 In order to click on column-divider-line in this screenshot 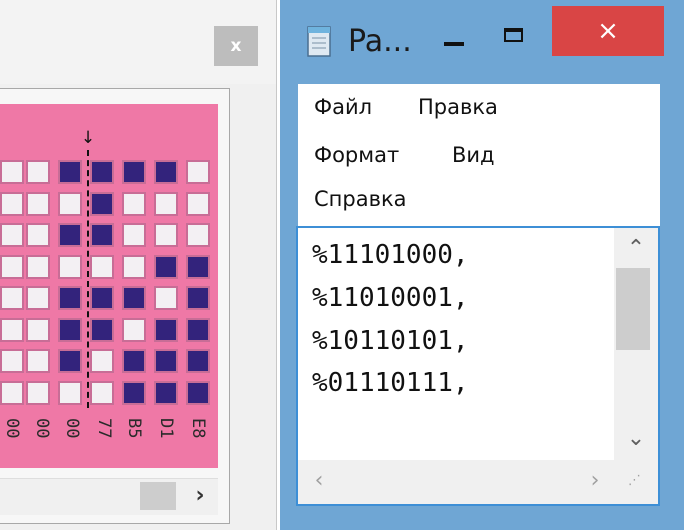, I will do `click(88, 279)`.